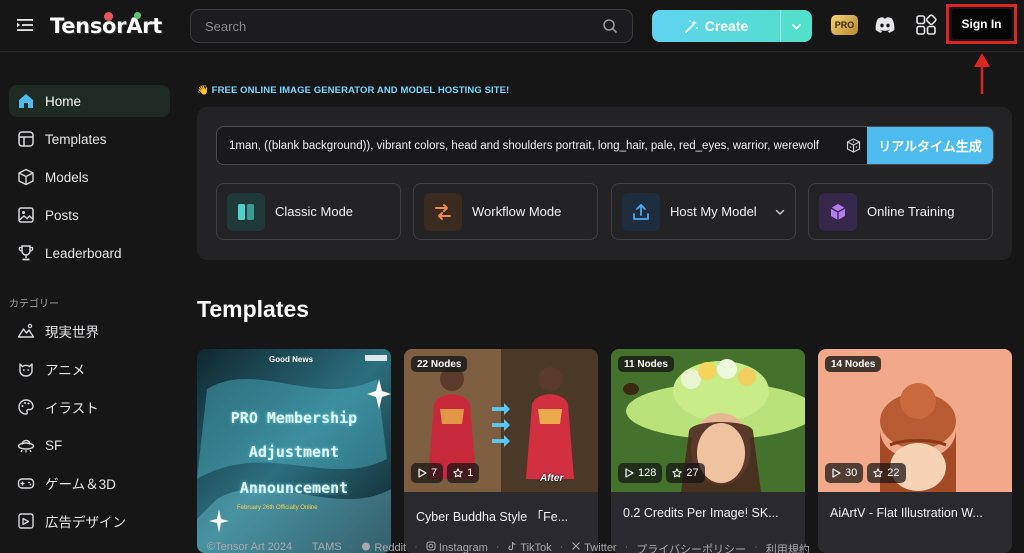  What do you see at coordinates (796, 26) in the screenshot?
I see `create-dropdown-button` at bounding box center [796, 26].